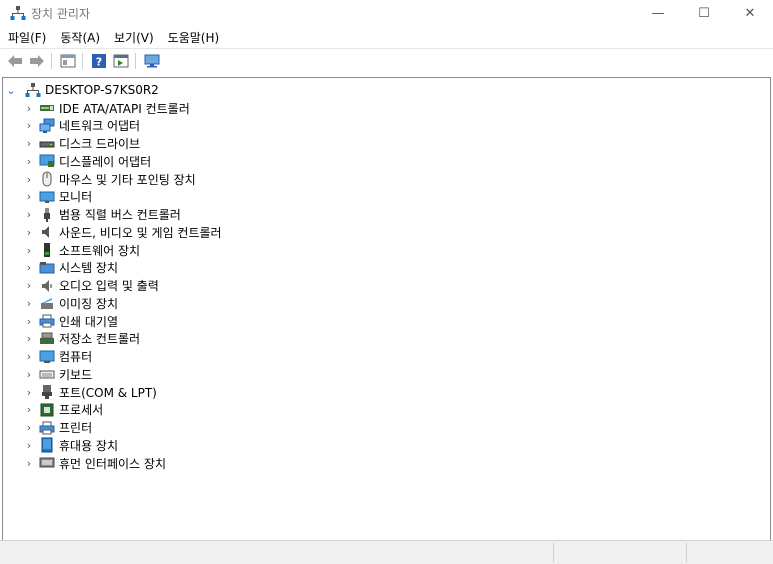 The image size is (773, 564). What do you see at coordinates (386, 60) in the screenshot?
I see `toolbar: ?` at bounding box center [386, 60].